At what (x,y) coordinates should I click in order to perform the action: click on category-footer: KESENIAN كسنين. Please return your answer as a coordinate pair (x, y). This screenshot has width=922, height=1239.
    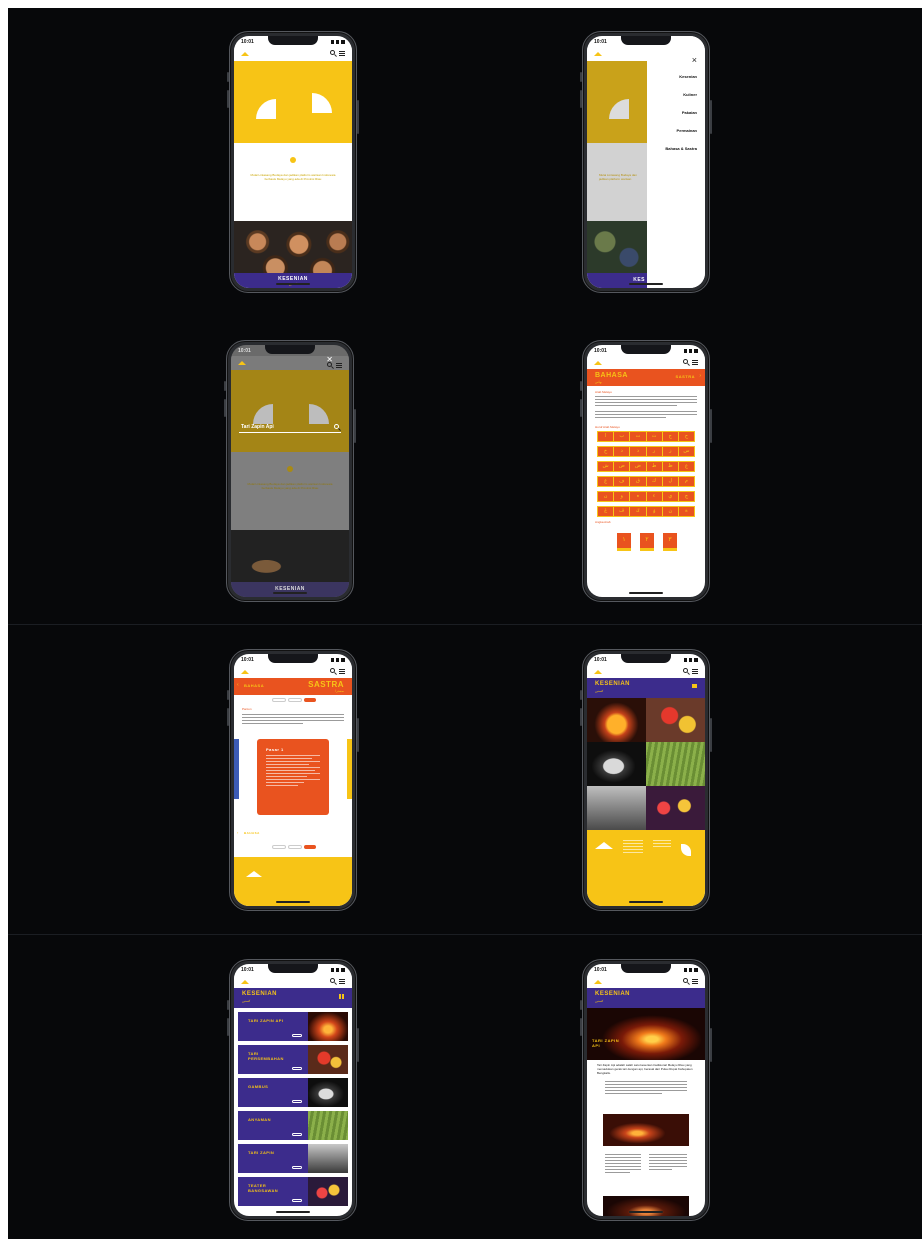
    Looking at the image, I should click on (293, 280).